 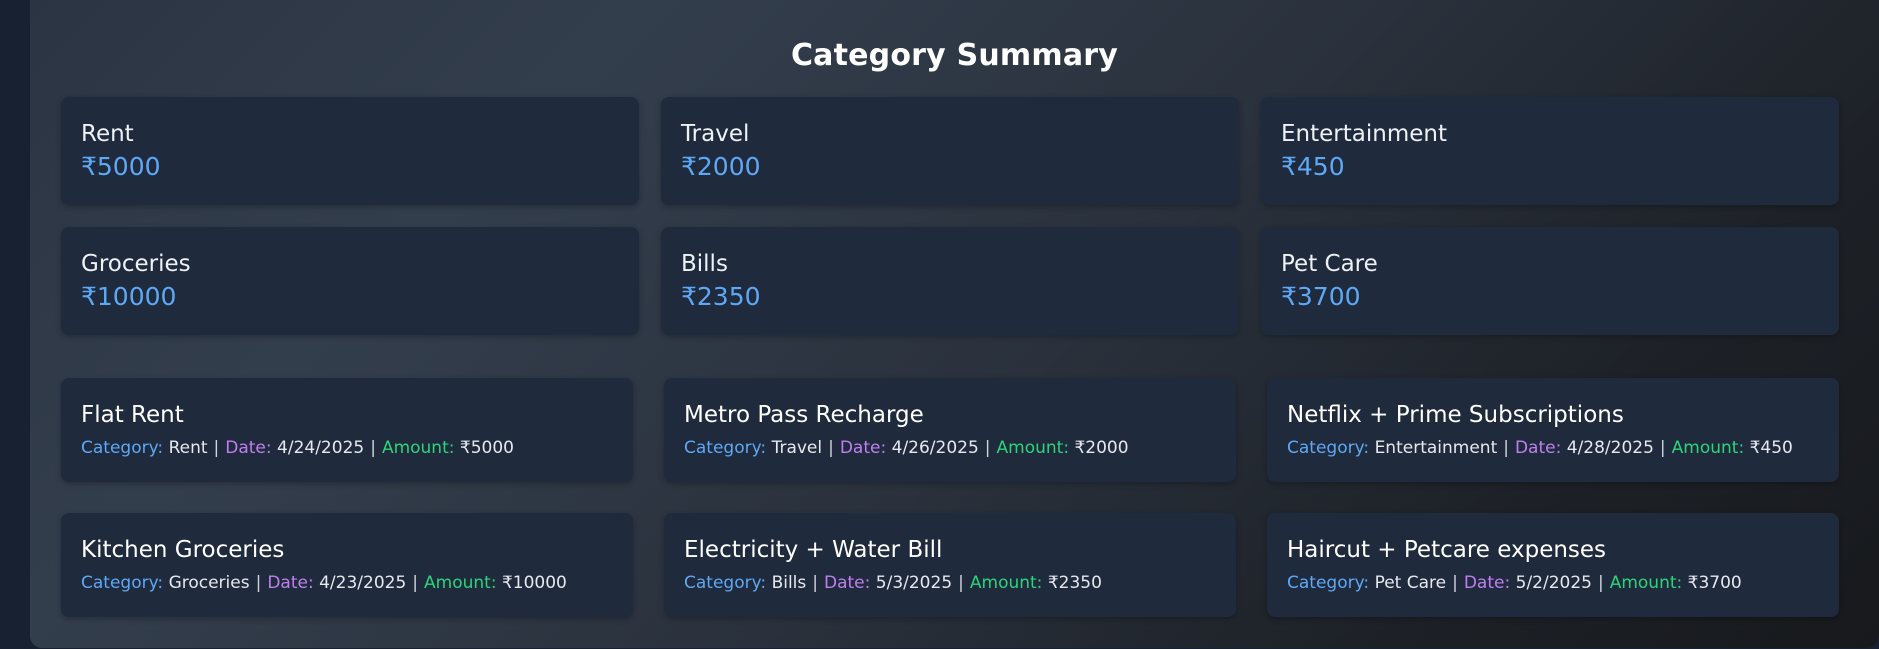 I want to click on expense-date: 5/3/2025, so click(x=914, y=583).